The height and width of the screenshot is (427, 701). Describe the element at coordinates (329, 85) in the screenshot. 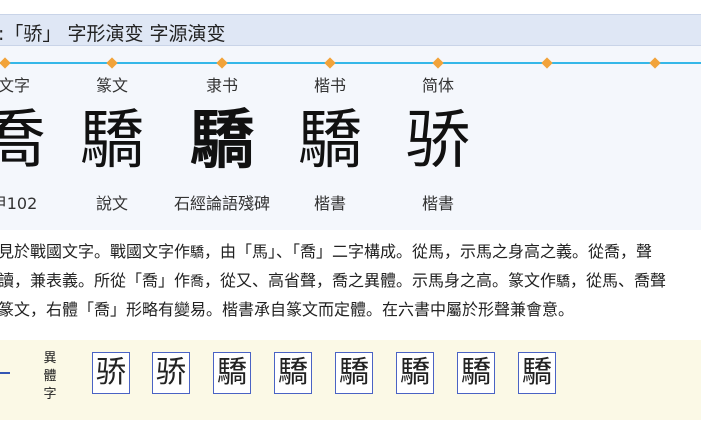

I see `script-name: 楷书` at that location.